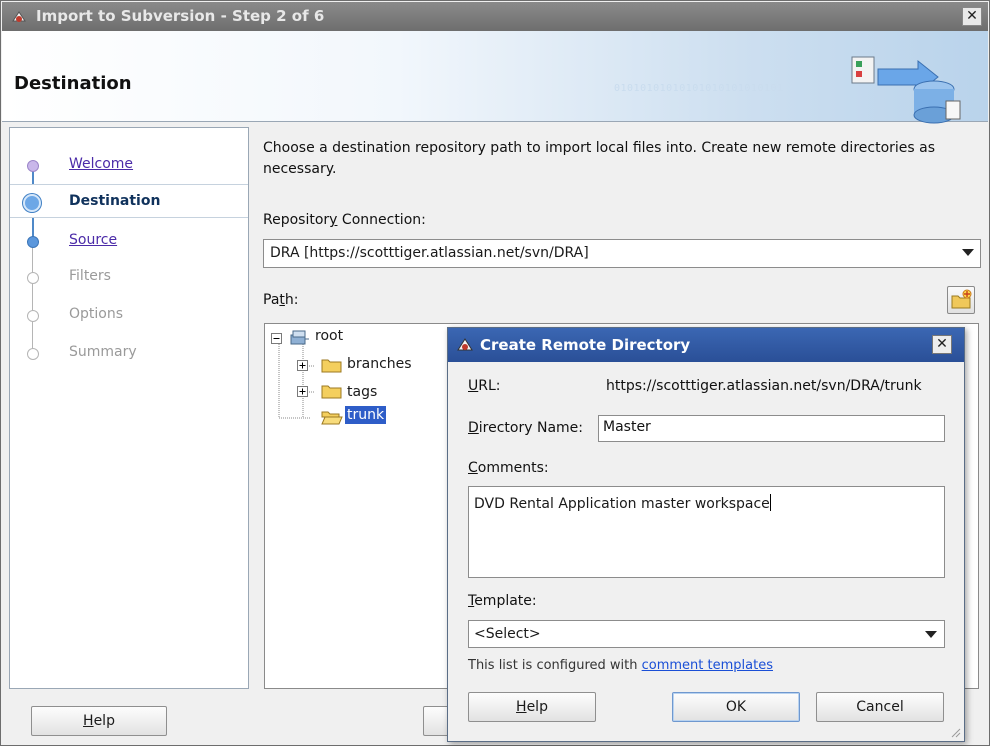 This screenshot has width=990, height=746. Describe the element at coordinates (771, 428) in the screenshot. I see `directory-name-input: Master` at that location.